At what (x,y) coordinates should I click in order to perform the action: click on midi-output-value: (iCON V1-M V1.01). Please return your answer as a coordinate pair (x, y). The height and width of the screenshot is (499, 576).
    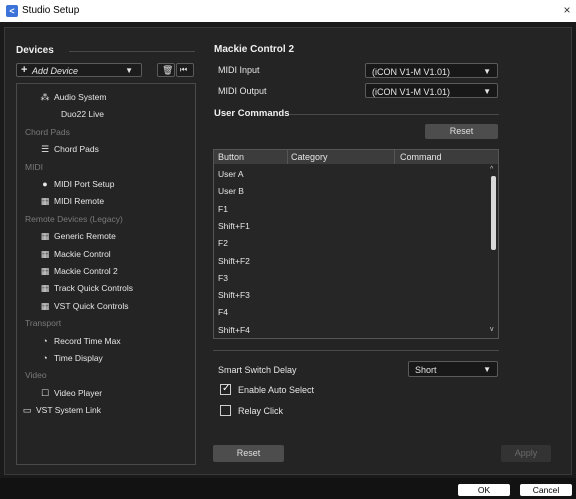
    Looking at the image, I should click on (411, 92).